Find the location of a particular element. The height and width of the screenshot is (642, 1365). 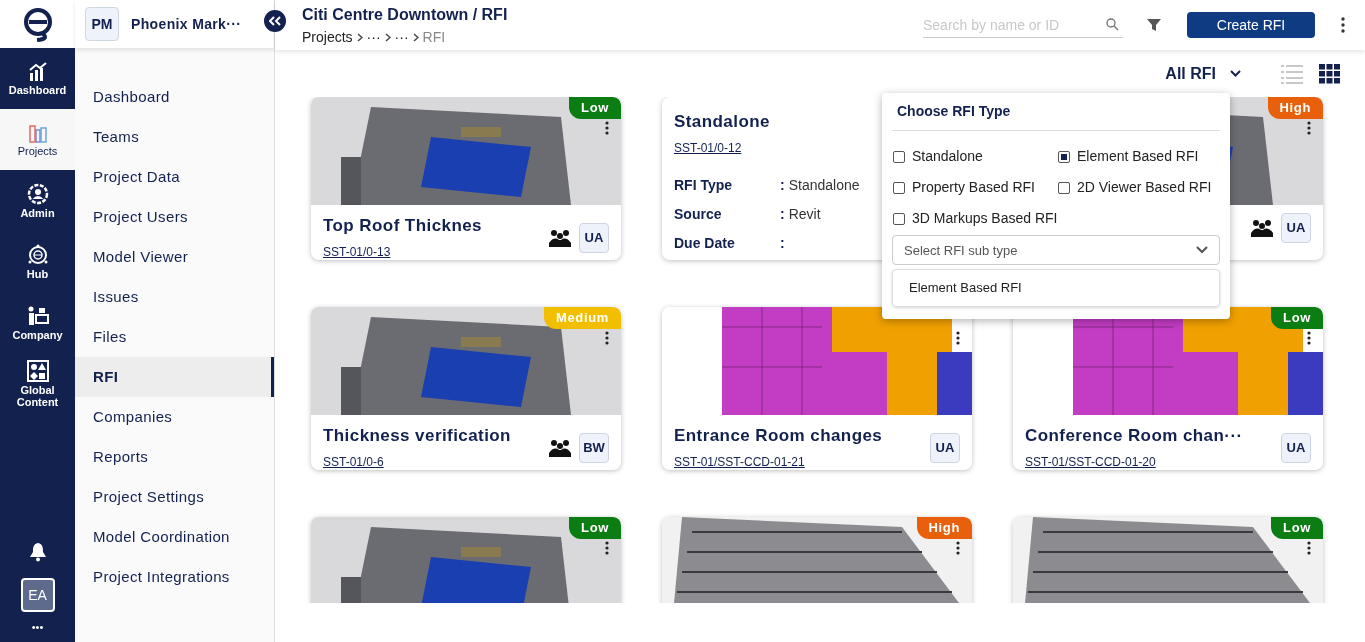

double-chevron-left-icon is located at coordinates (275, 21).